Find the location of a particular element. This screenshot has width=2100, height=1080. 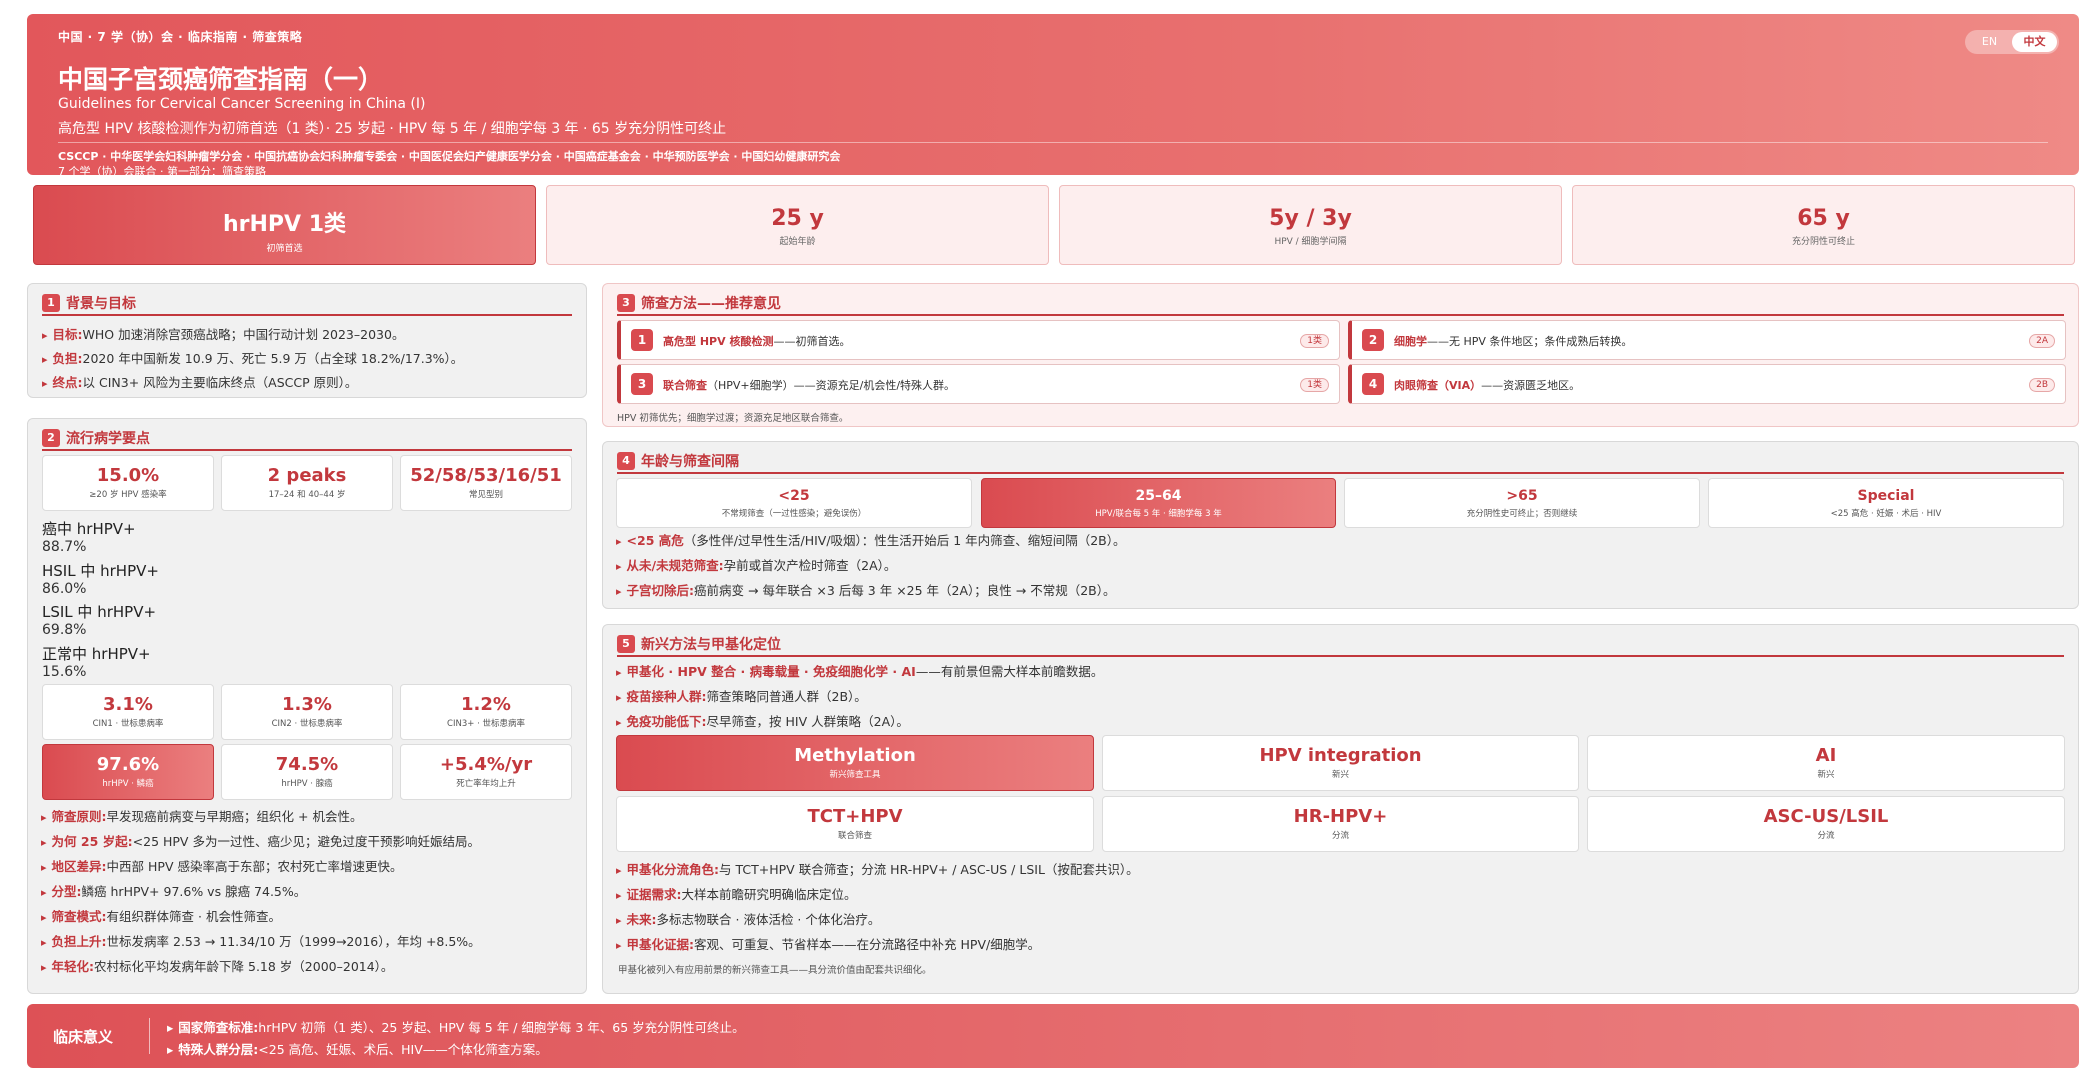

lang-zh-button: 中文 is located at coordinates (2034, 42).